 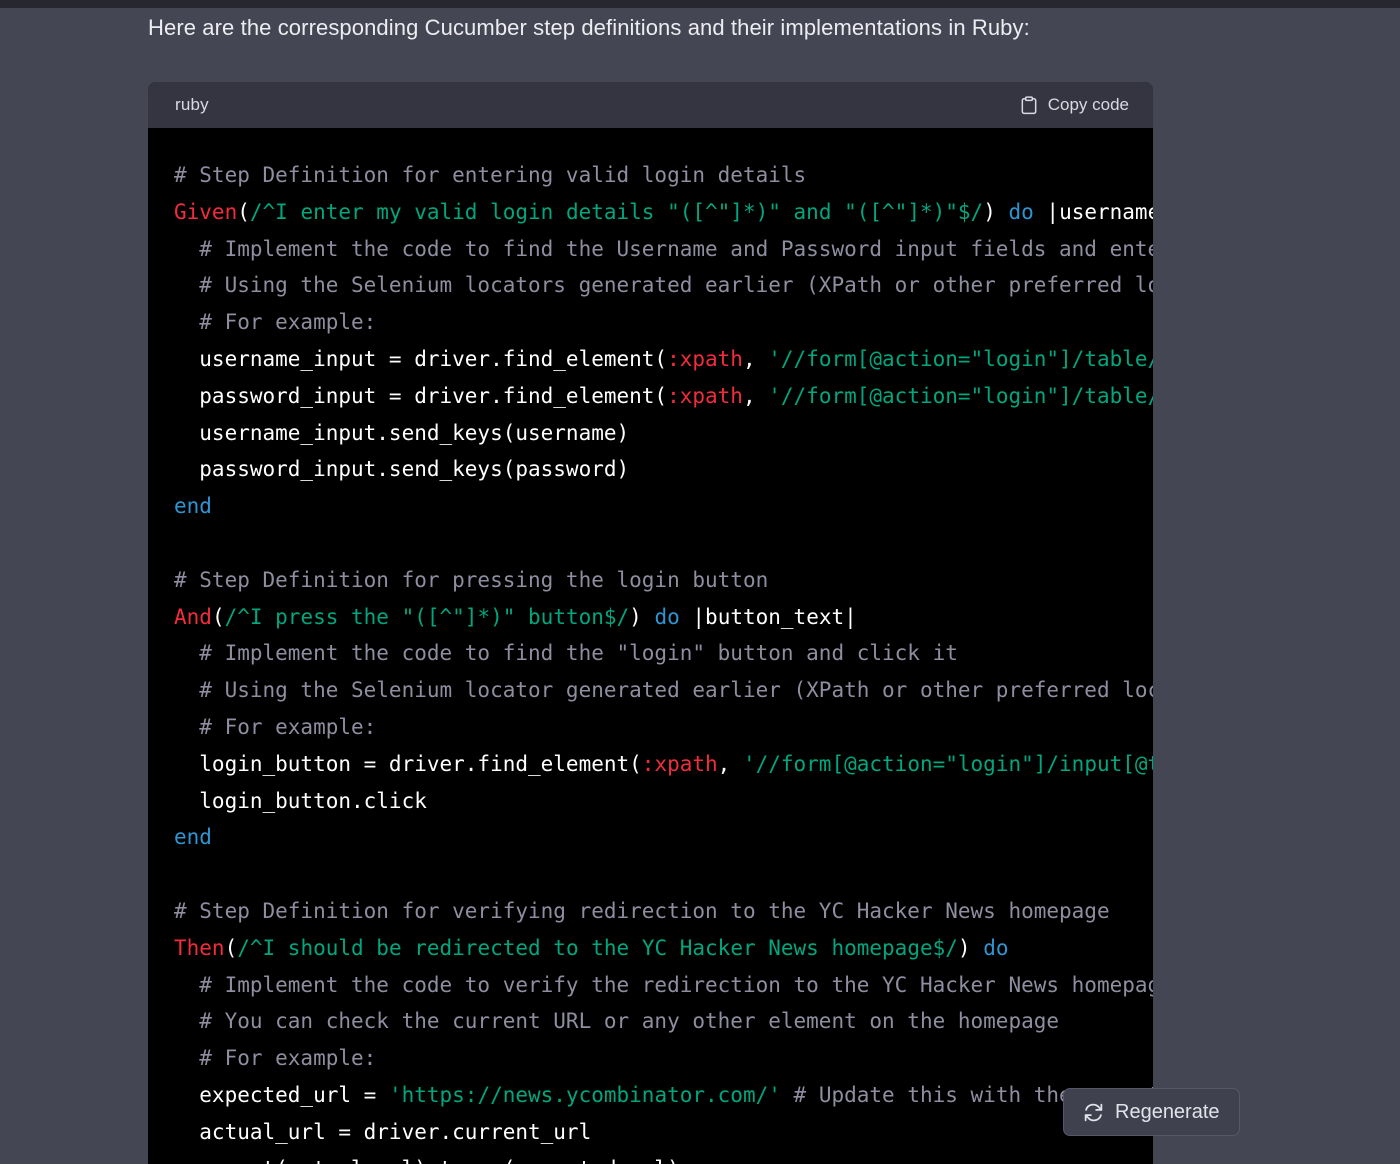 What do you see at coordinates (383, 1131) in the screenshot?
I see `code-line: actual_url = driver.current_url` at bounding box center [383, 1131].